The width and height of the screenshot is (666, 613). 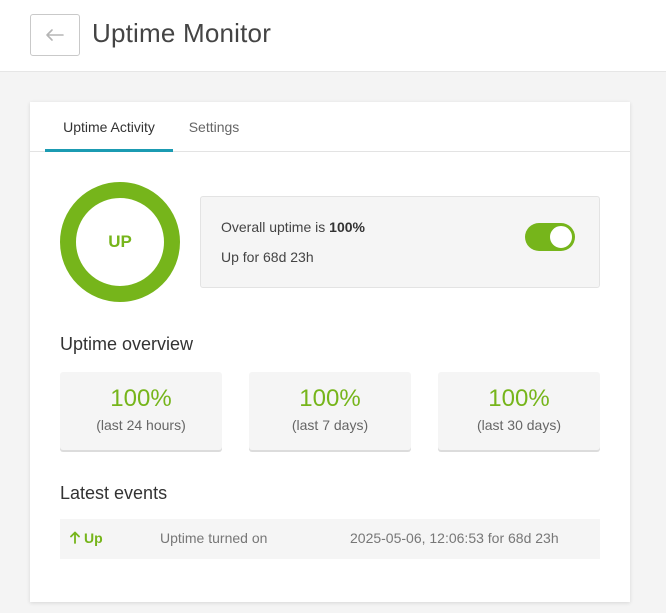 I want to click on toggle-knob, so click(x=561, y=237).